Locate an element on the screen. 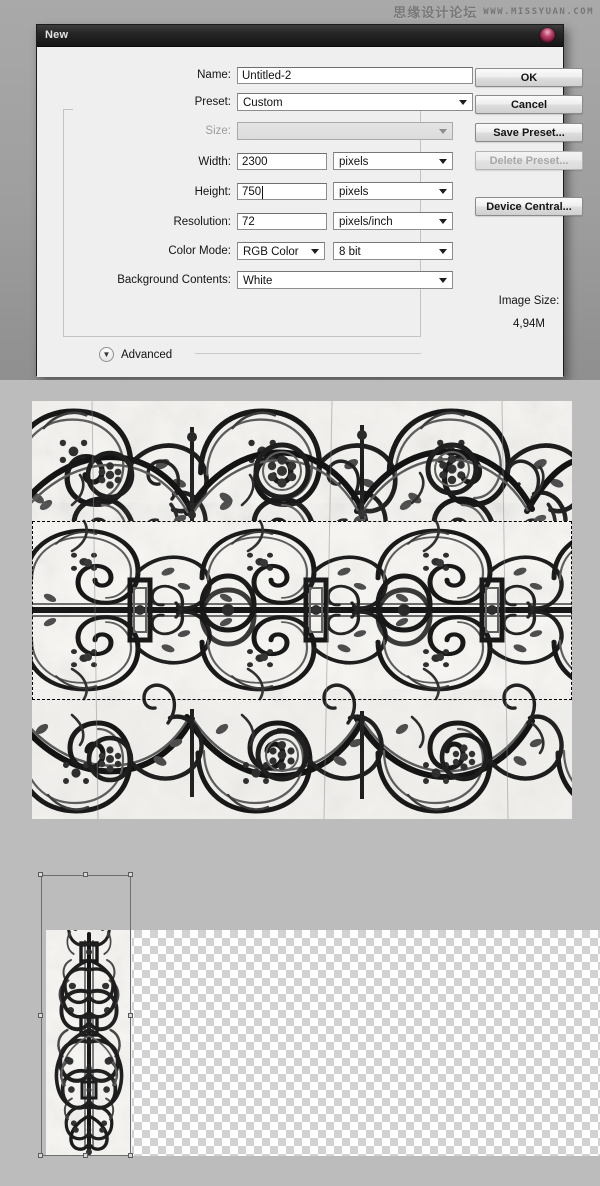 This screenshot has height=1186, width=600. chevron-double-down-icon: ▼ is located at coordinates (106, 354).